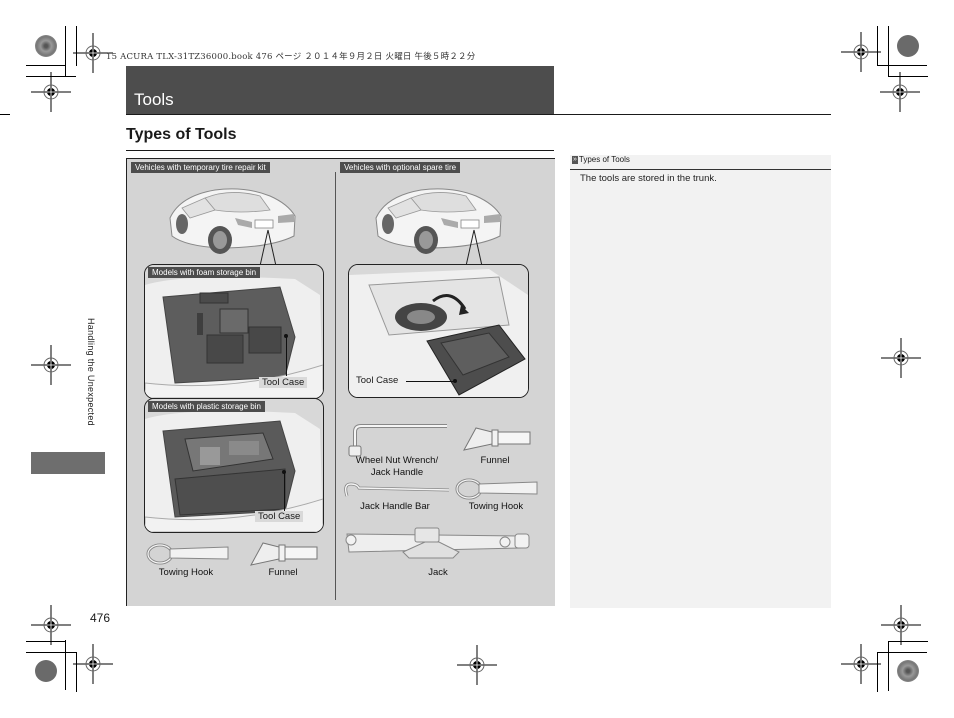 This screenshot has height=718, width=954. I want to click on jack-handle-bar-icon, so click(397, 489).